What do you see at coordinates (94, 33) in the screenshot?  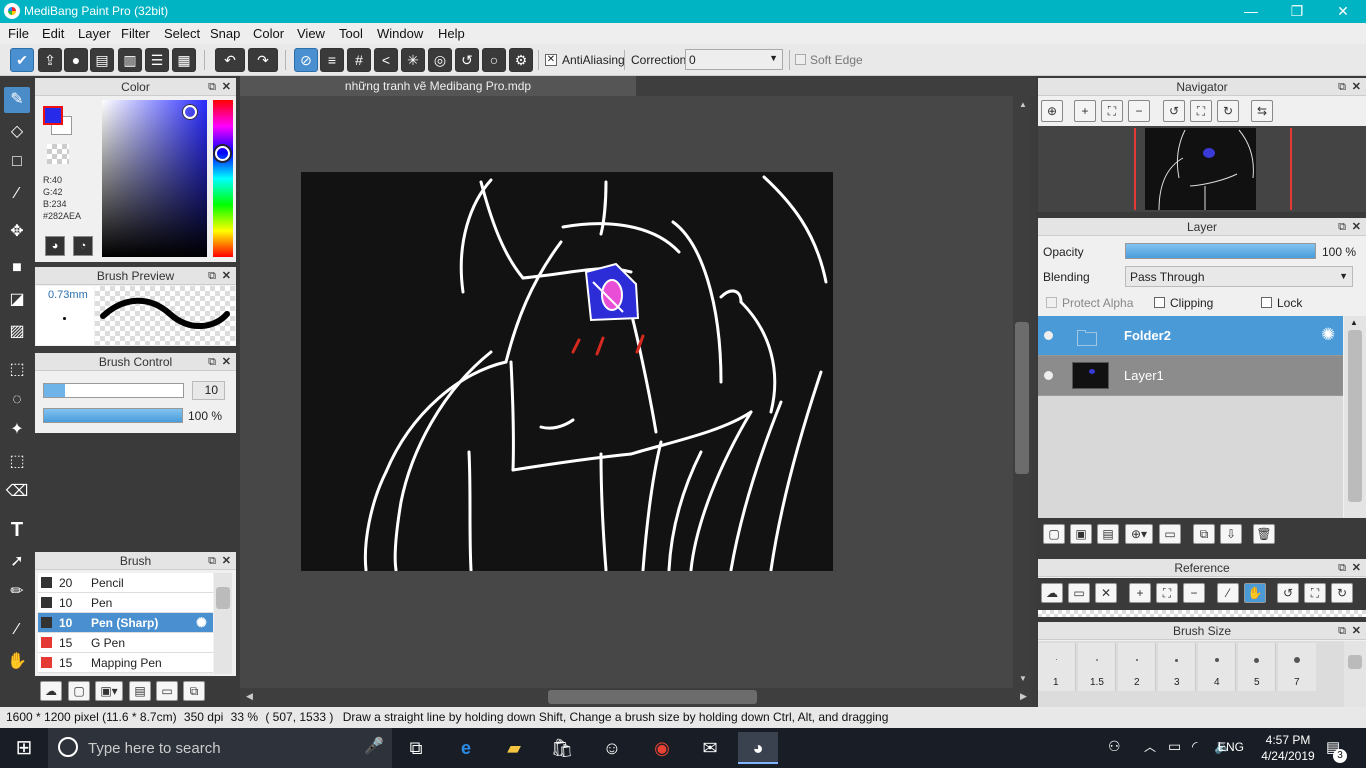 I see `menu-layer: Layer` at bounding box center [94, 33].